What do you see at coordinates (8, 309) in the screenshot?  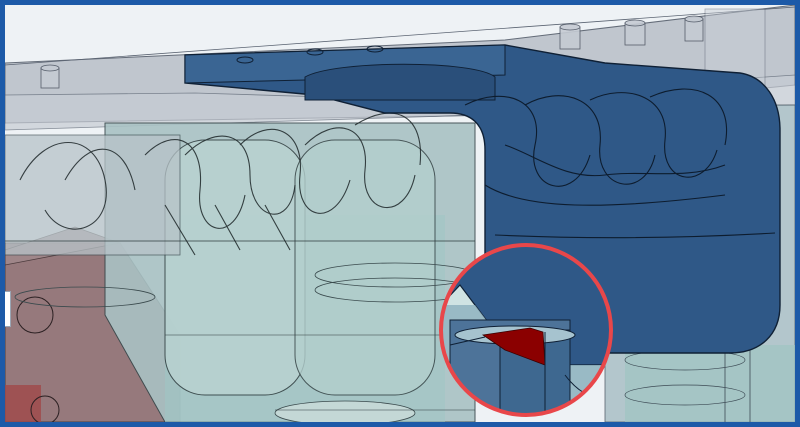 I see `side-panel-toggle` at bounding box center [8, 309].